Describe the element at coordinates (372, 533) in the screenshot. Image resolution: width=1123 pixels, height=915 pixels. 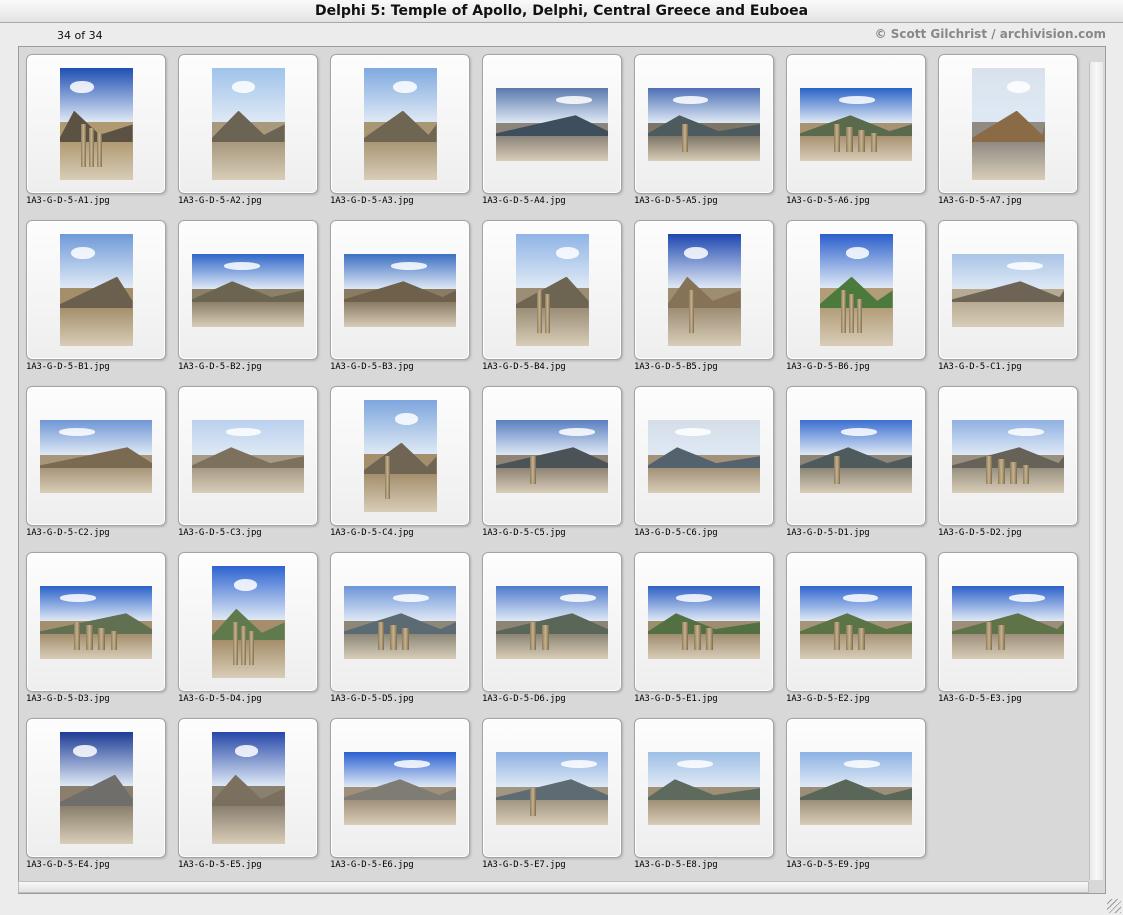
I see `slide-filename: 1A3-G-D-5-C4.jpg` at that location.